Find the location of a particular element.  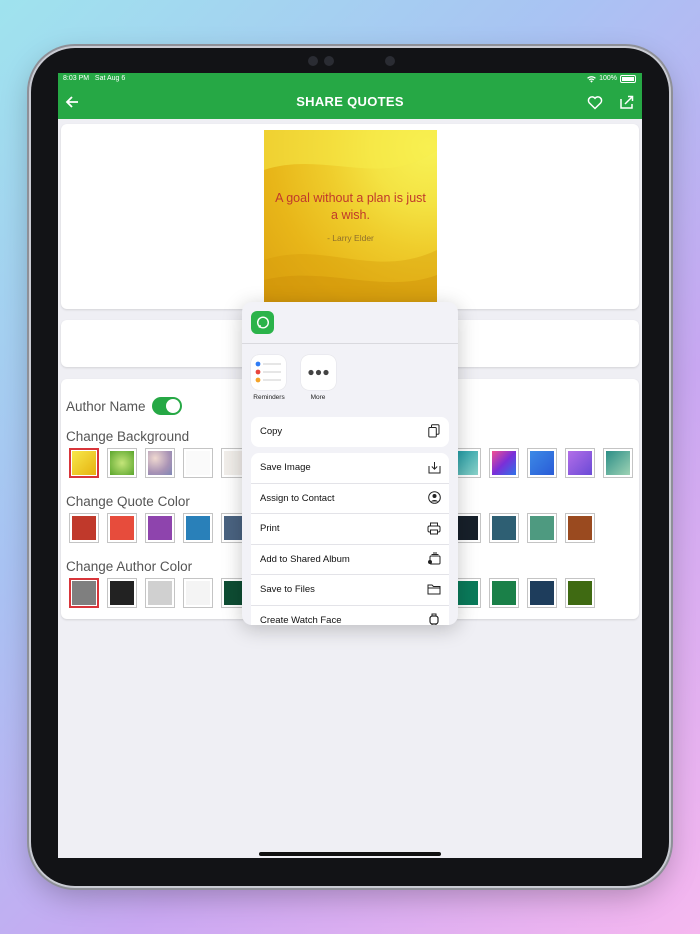

page-title: SHARE QUOTES is located at coordinates (350, 101).